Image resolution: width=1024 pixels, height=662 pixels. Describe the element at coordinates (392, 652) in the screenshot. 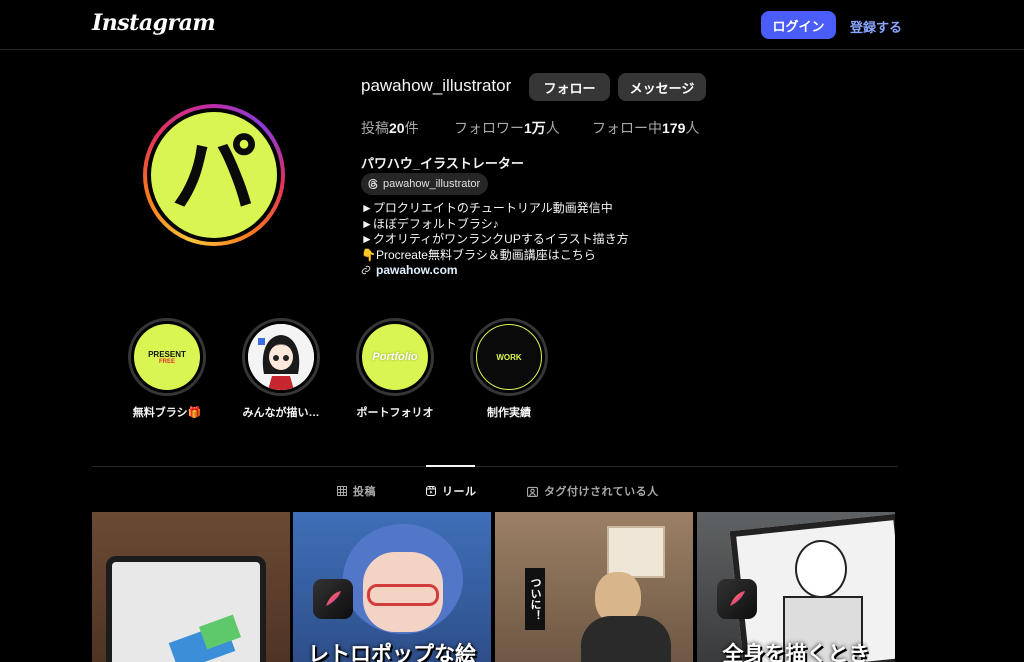

I see `reel-caption: レトロポップな絵` at that location.